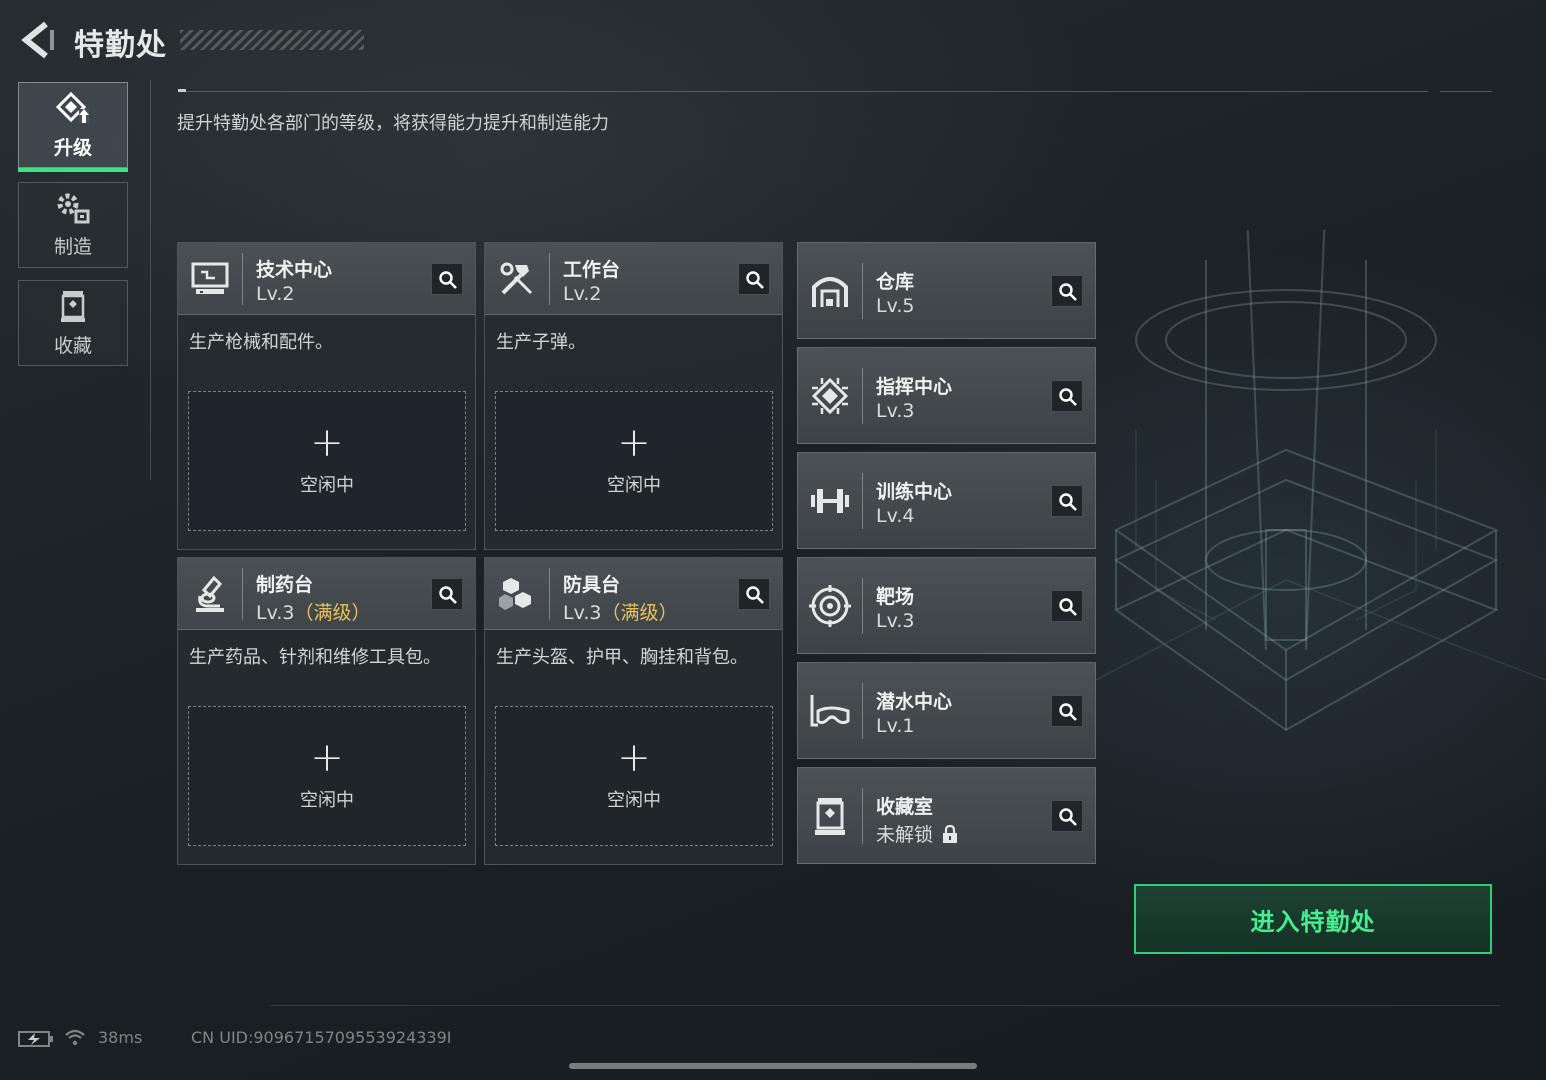 The width and height of the screenshot is (1546, 1080). What do you see at coordinates (72, 345) in the screenshot?
I see `tab-collection-label: 收藏` at bounding box center [72, 345].